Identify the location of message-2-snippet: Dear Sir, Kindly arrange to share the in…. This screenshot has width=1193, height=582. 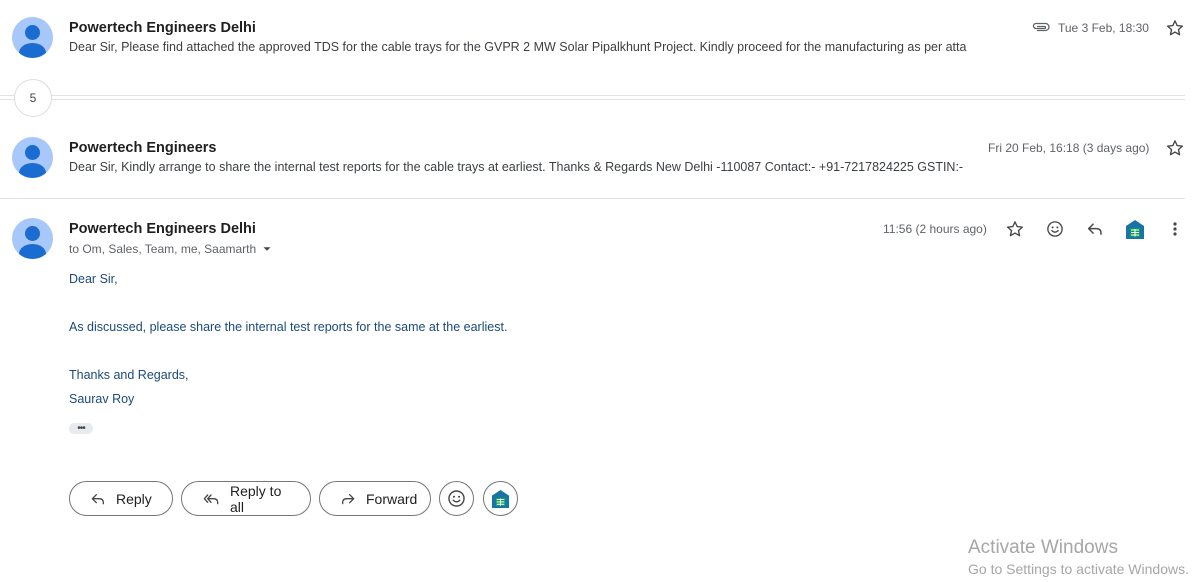
(539, 167).